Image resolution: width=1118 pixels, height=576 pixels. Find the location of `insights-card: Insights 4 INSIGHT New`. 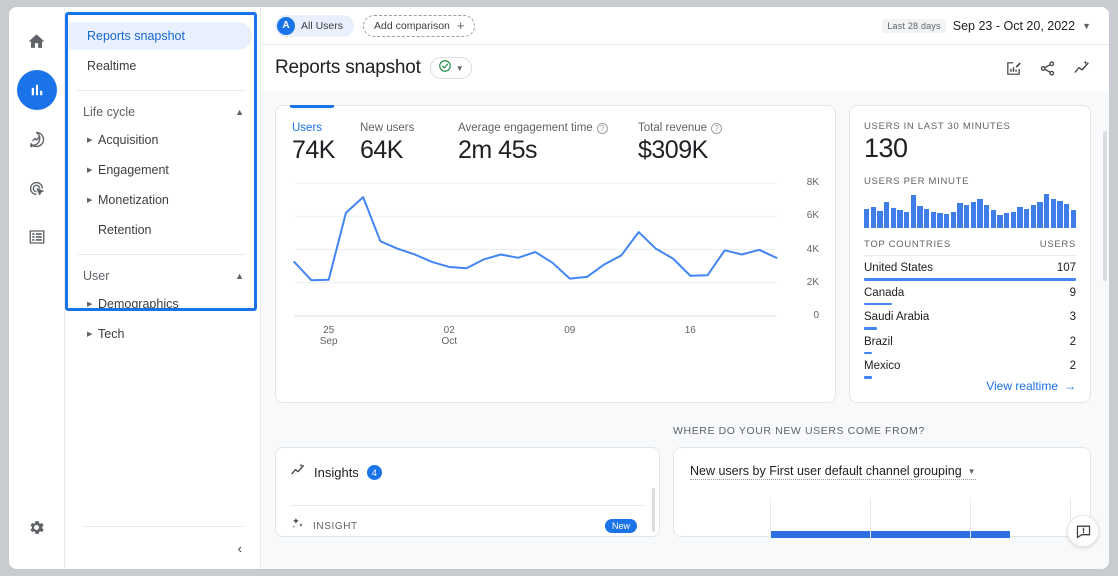

insights-card: Insights 4 INSIGHT New is located at coordinates (467, 492).